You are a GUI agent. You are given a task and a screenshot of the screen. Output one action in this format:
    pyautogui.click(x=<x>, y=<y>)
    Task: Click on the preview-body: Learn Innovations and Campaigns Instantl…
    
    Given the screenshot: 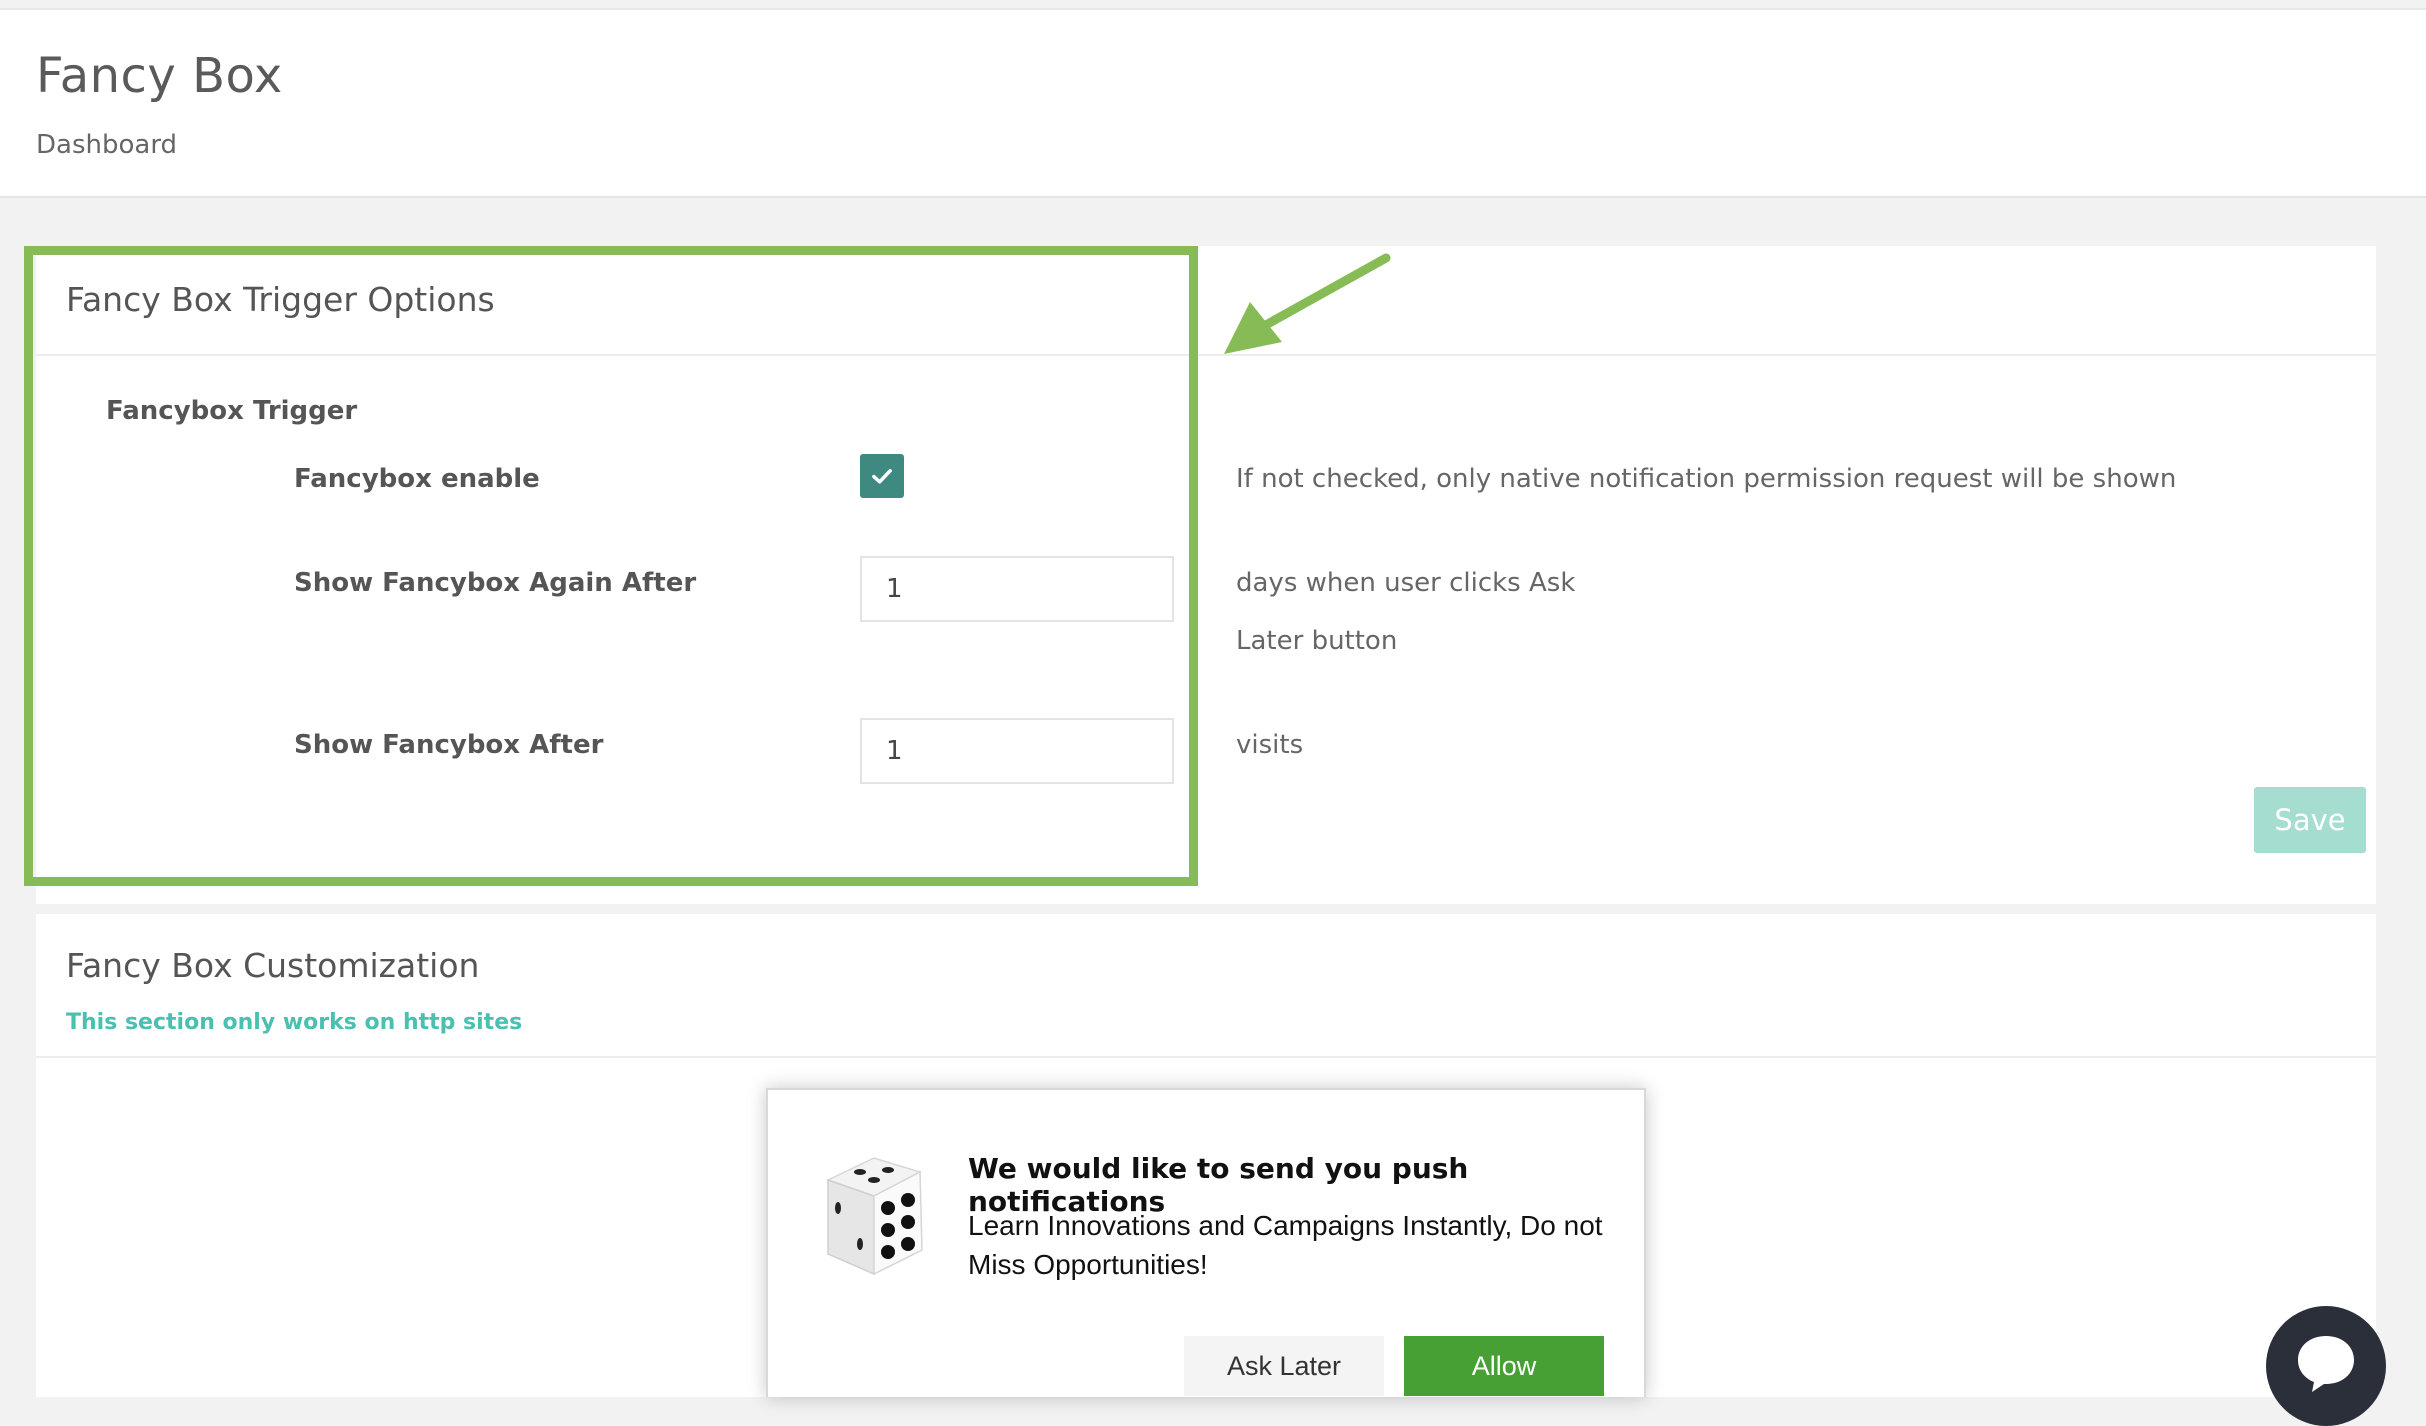 What is the action you would take?
    pyautogui.click(x=1285, y=1245)
    